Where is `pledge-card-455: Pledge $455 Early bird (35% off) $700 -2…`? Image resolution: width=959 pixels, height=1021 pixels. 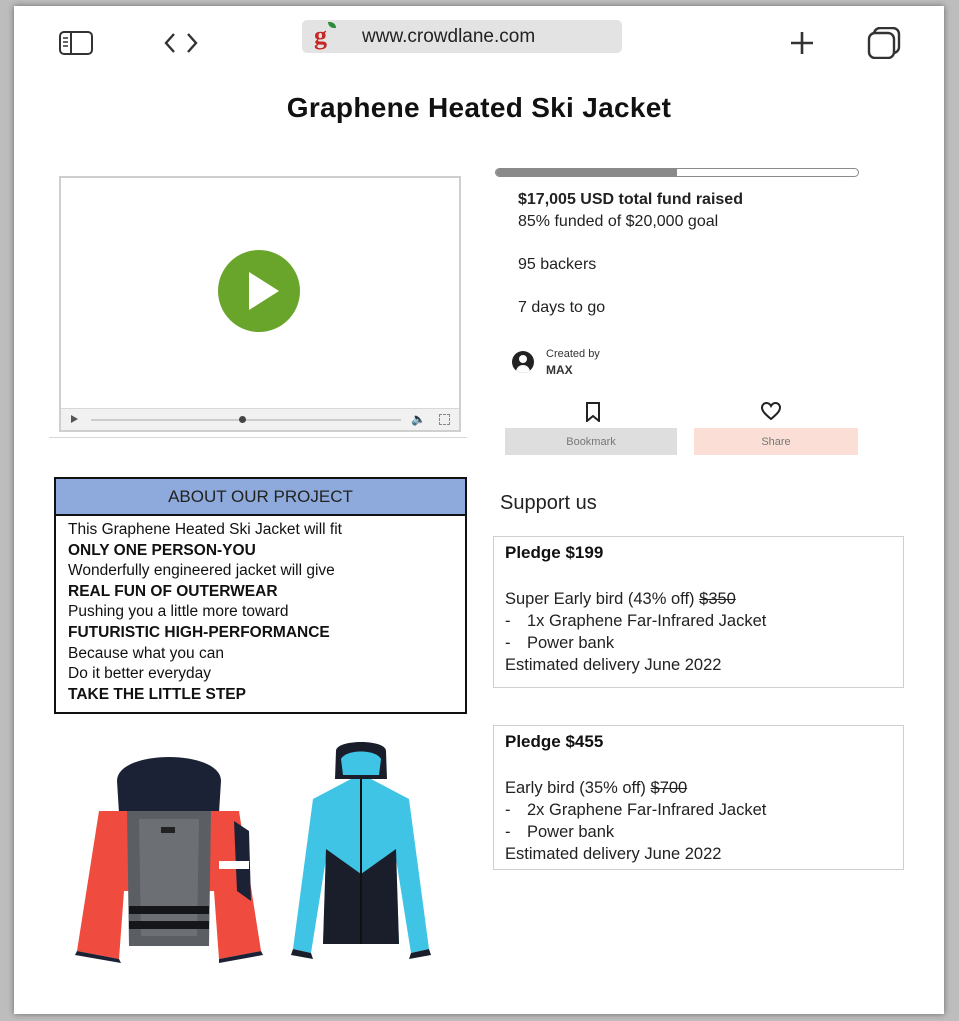
pledge-card-455: Pledge $455 Early bird (35% off) $700 -2… is located at coordinates (698, 797).